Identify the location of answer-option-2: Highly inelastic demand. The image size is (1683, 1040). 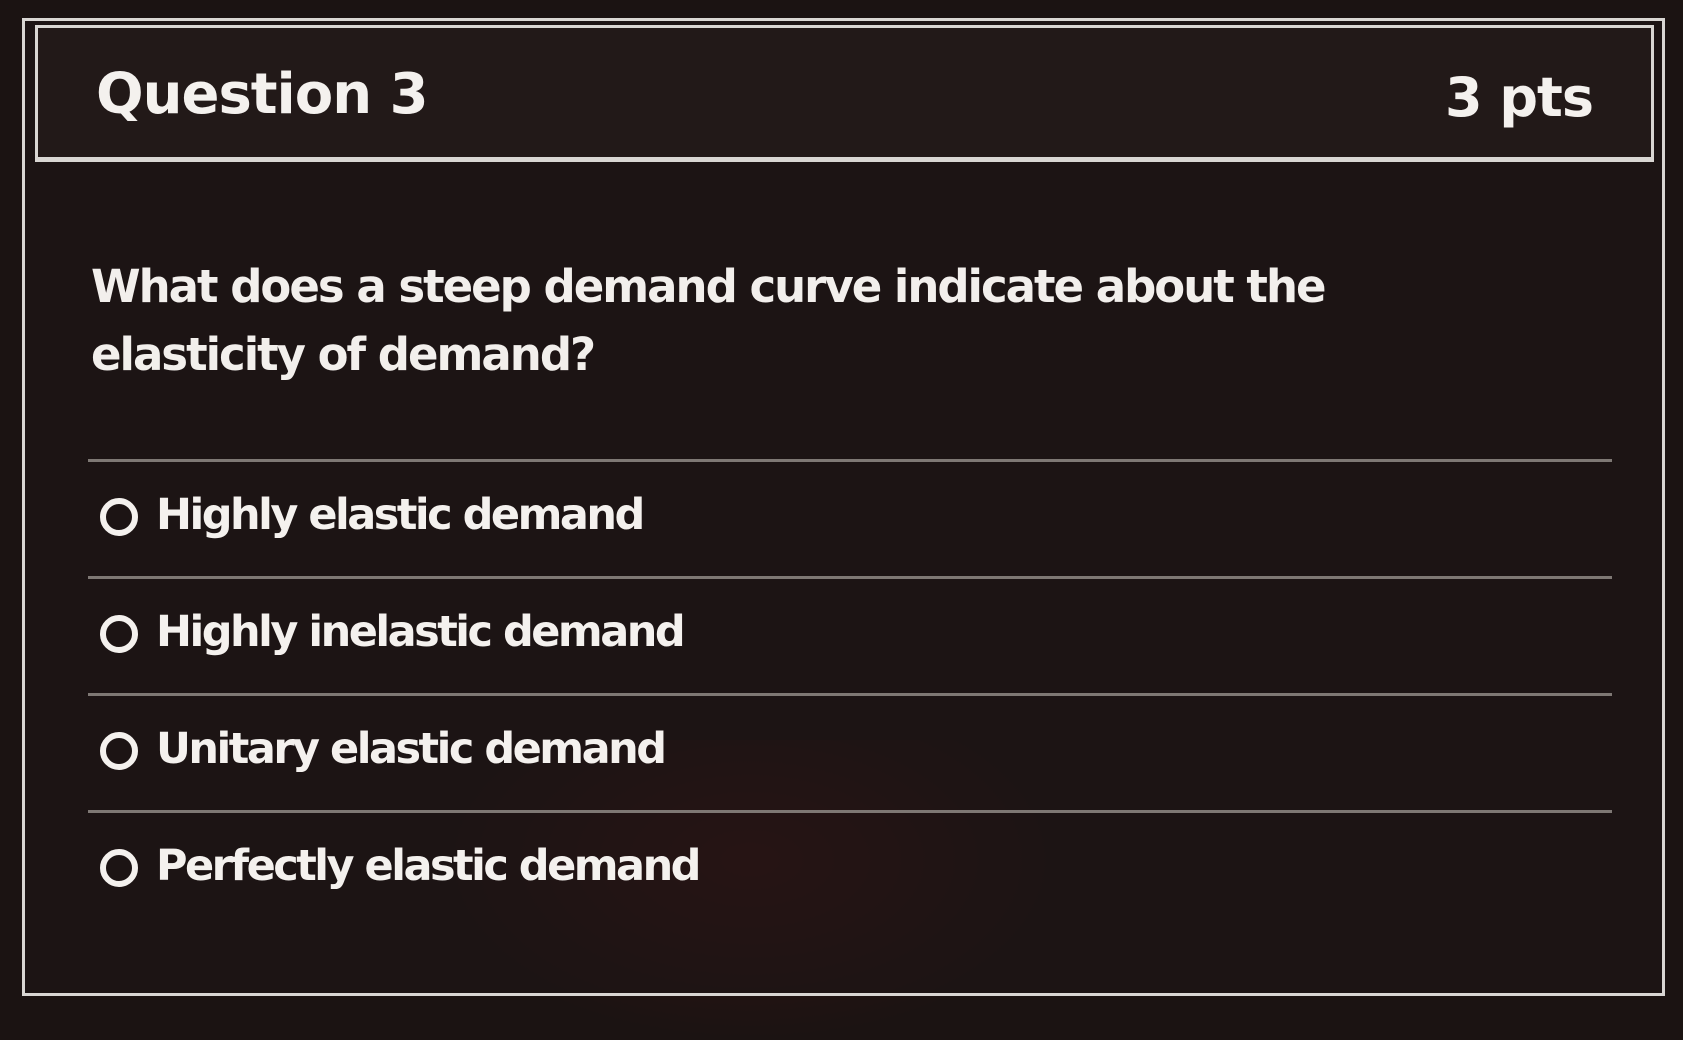
(850, 634).